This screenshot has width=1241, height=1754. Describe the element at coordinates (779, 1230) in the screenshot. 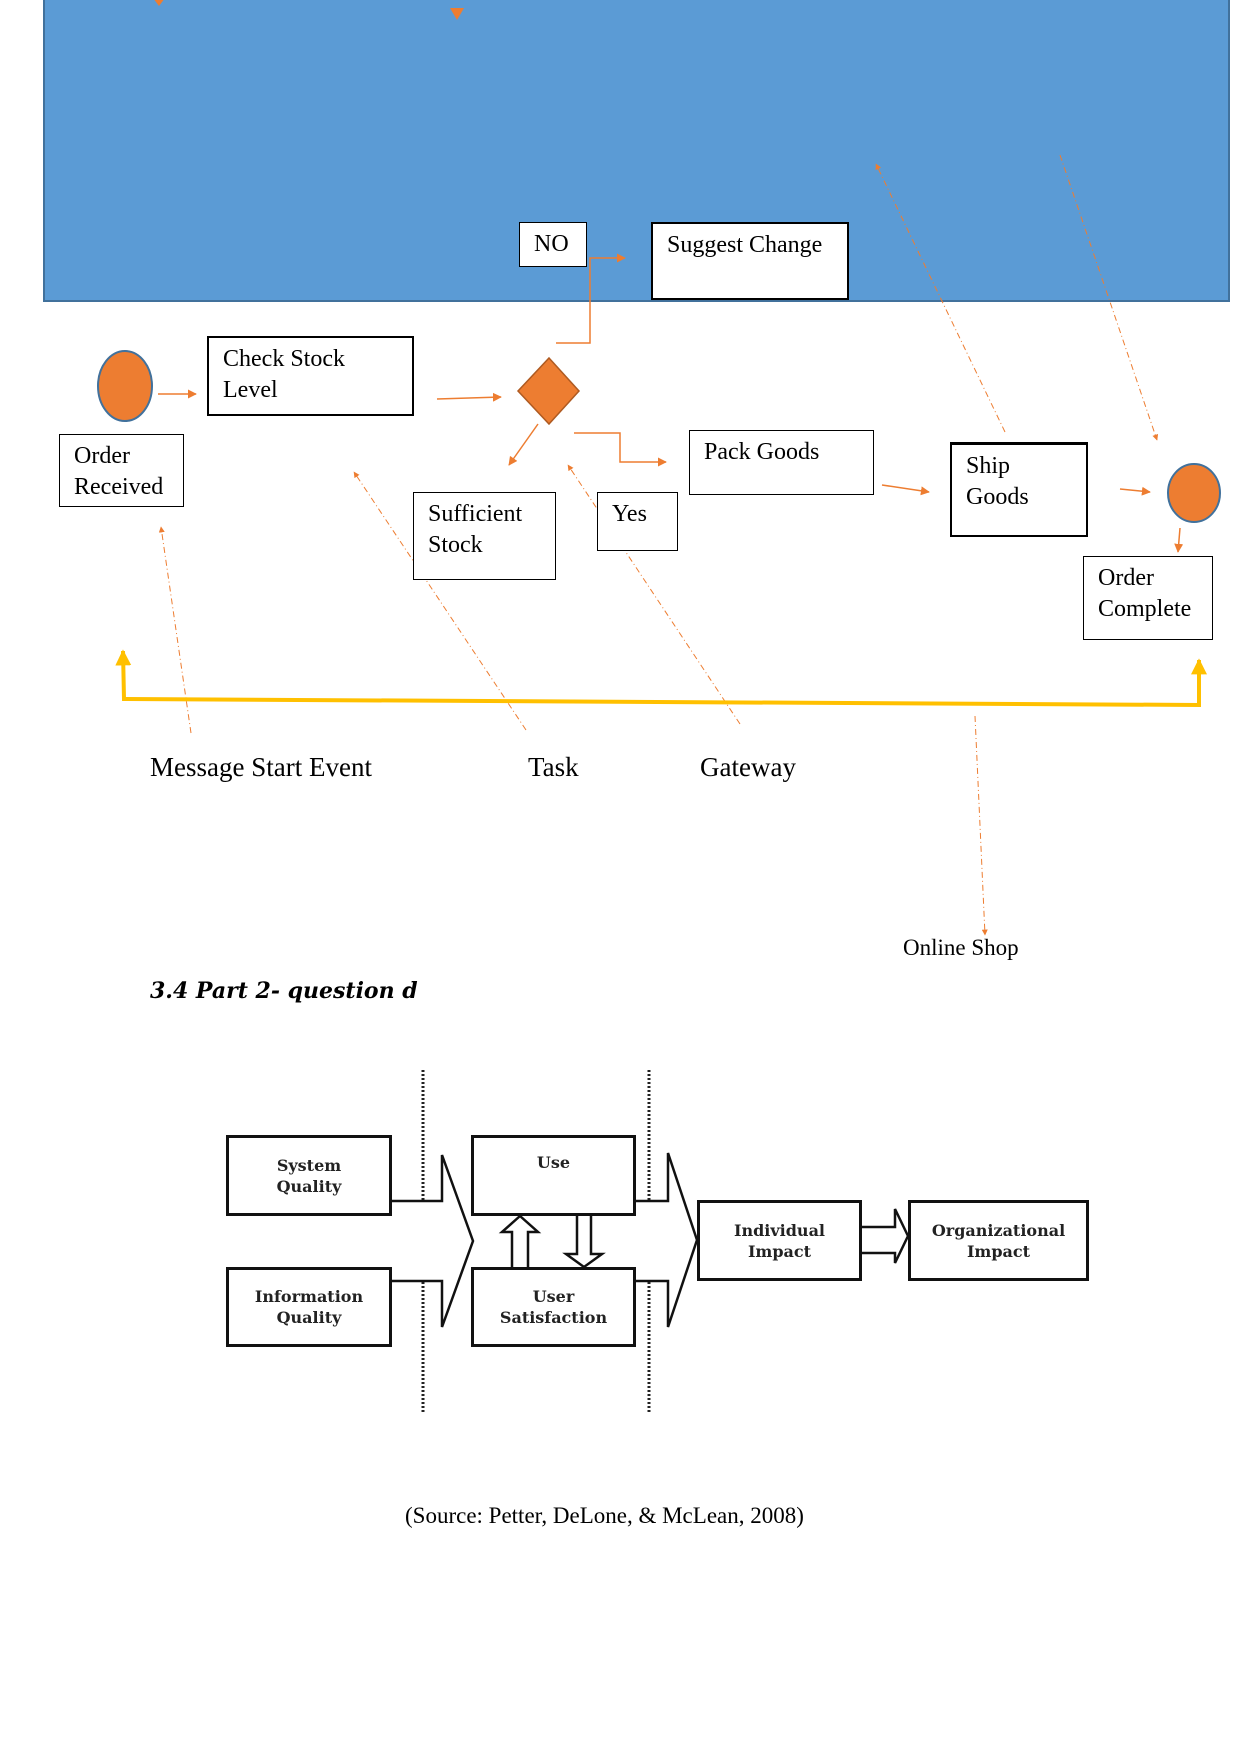

I see `individual-impact-line1: Individual` at that location.